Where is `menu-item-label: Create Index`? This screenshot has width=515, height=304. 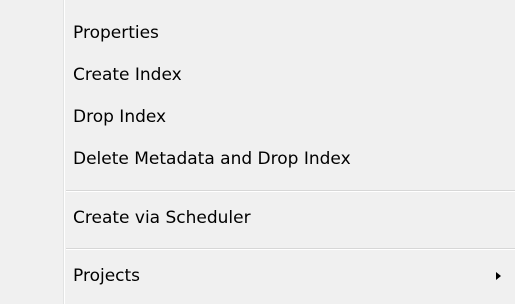
menu-item-label: Create Index is located at coordinates (127, 75).